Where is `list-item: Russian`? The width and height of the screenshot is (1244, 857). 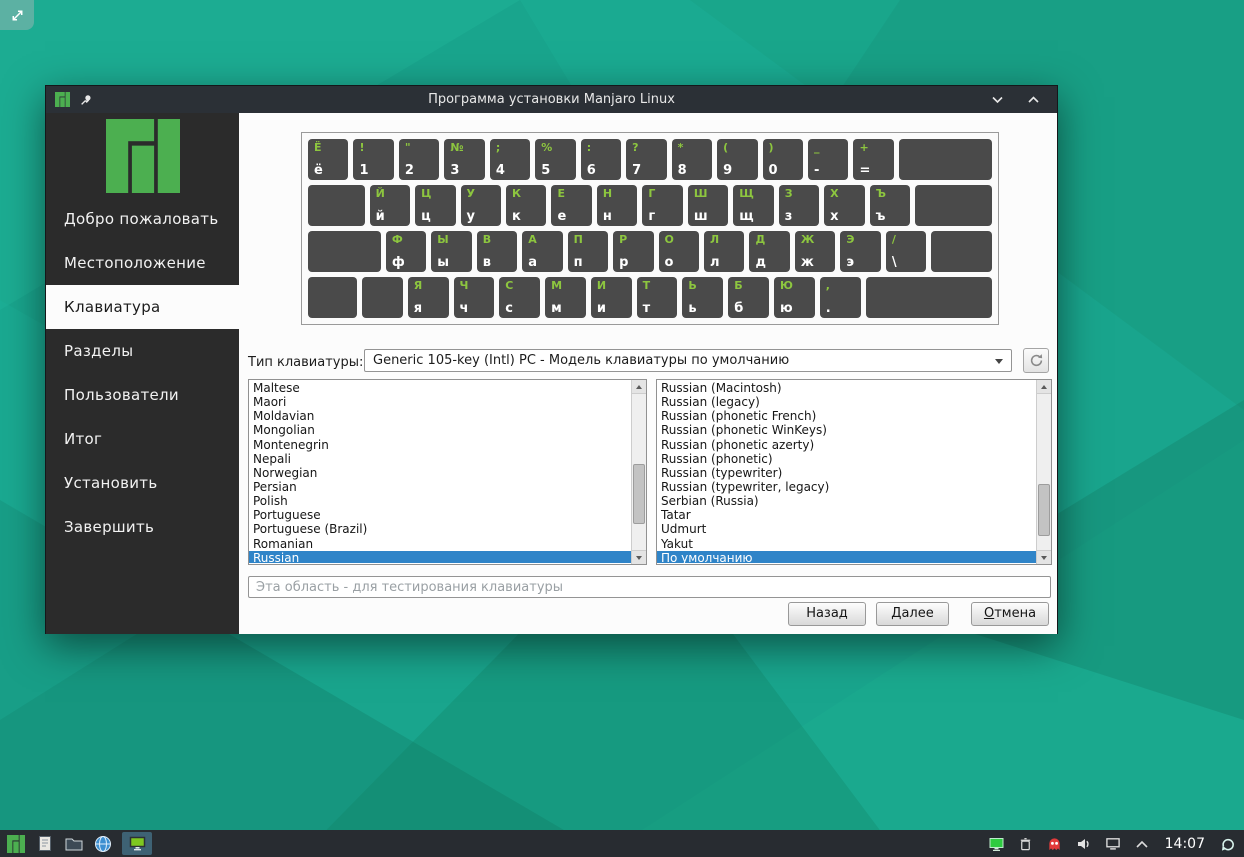
list-item: Russian is located at coordinates (440, 556).